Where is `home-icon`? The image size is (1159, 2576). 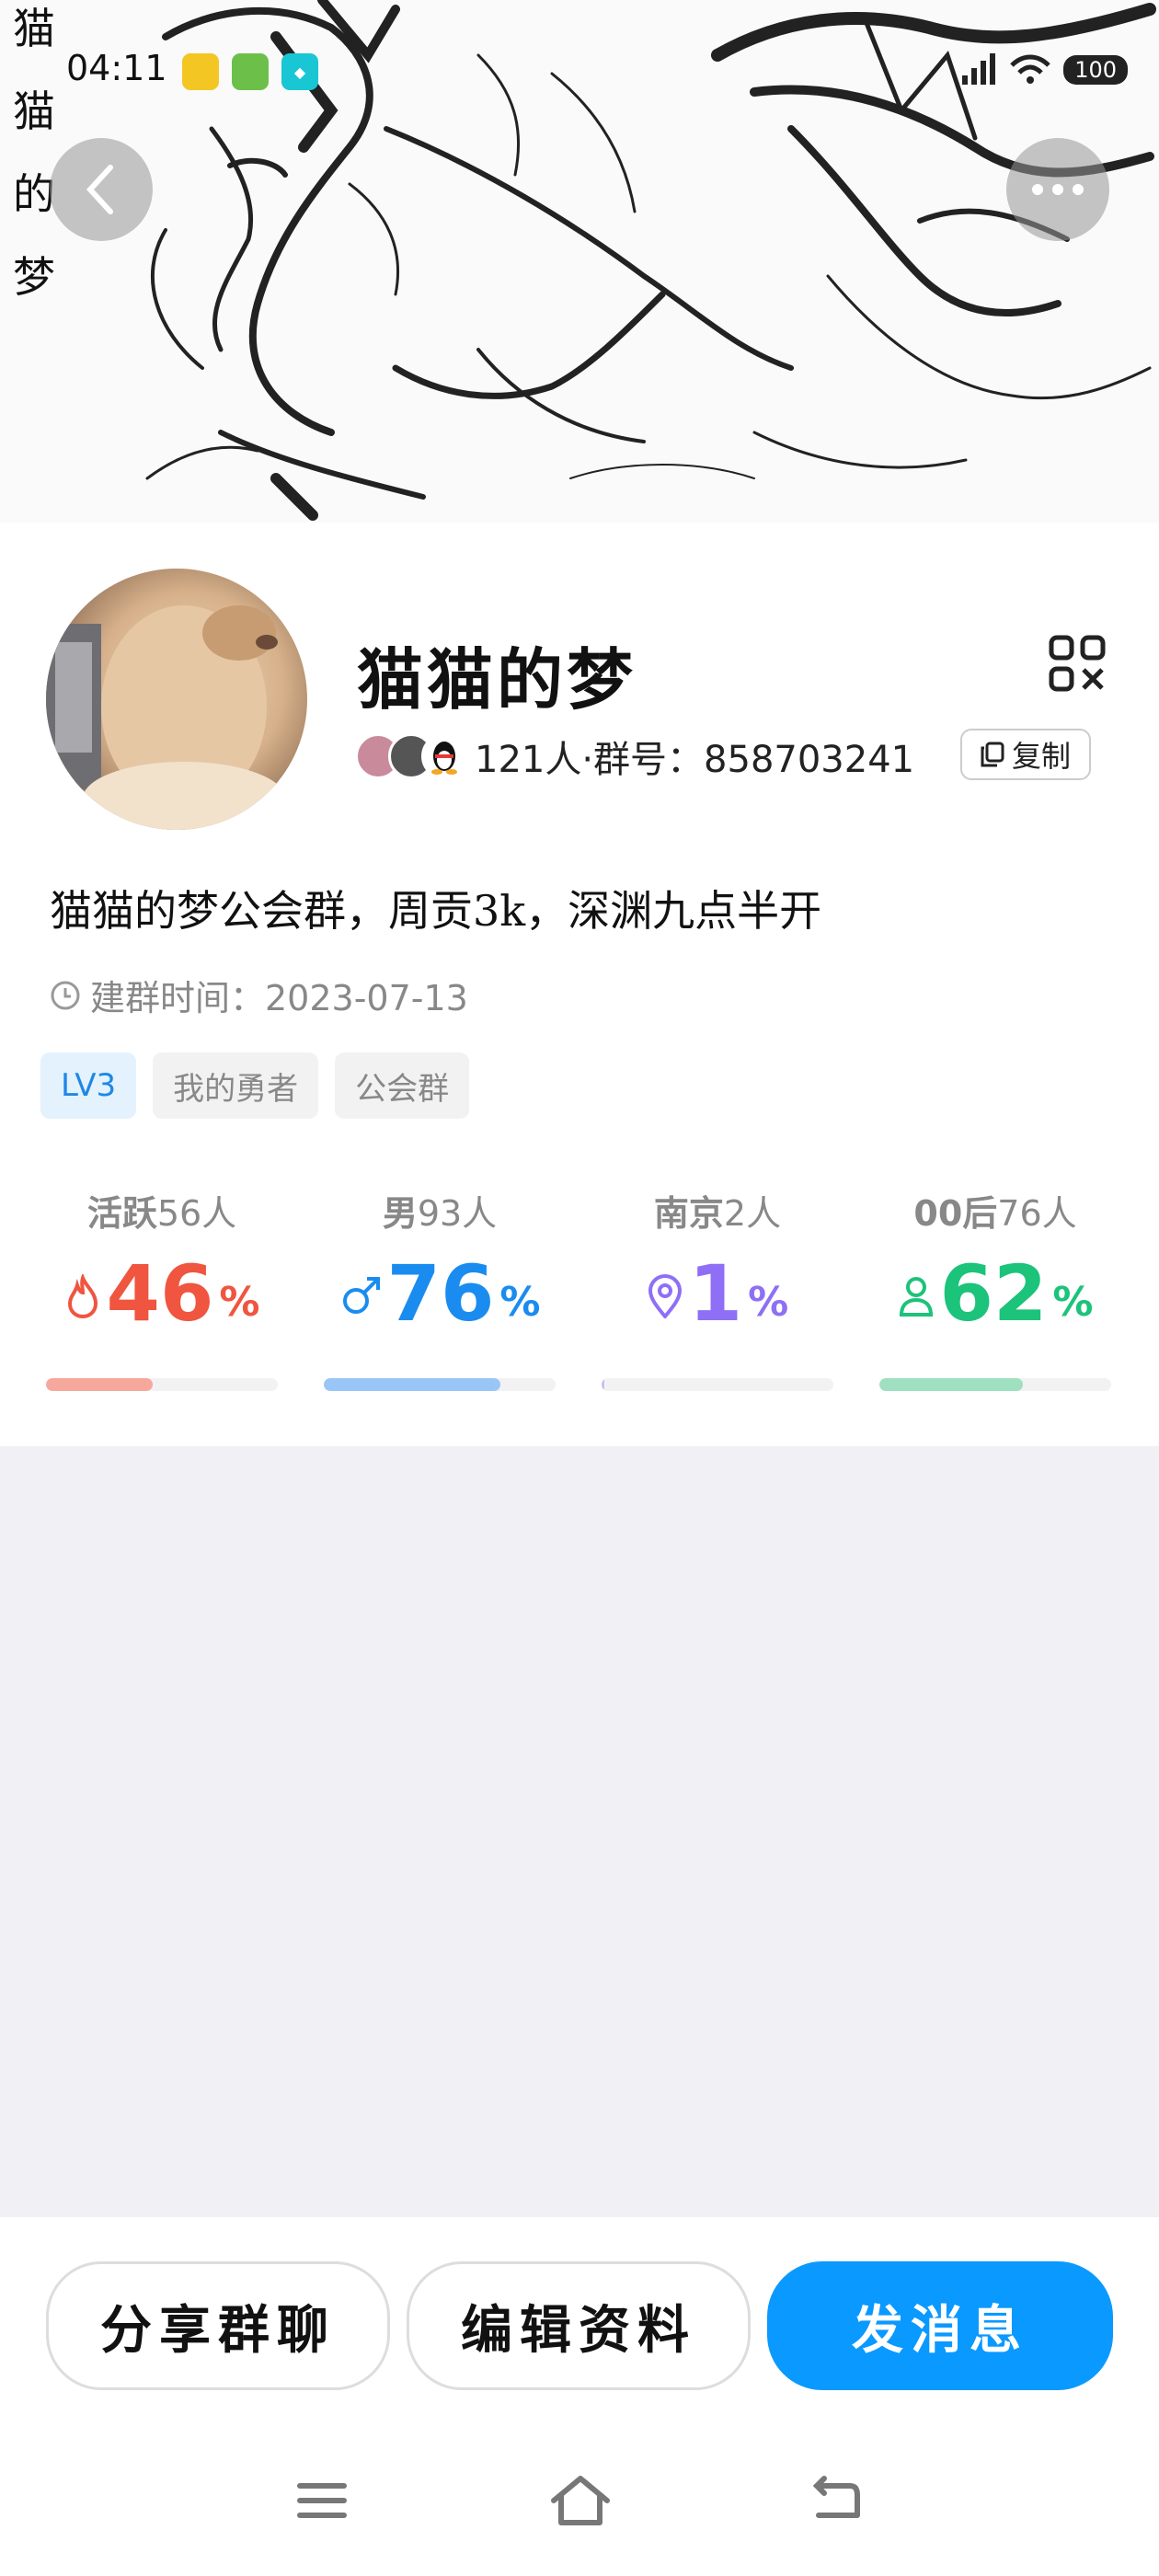 home-icon is located at coordinates (580, 2500).